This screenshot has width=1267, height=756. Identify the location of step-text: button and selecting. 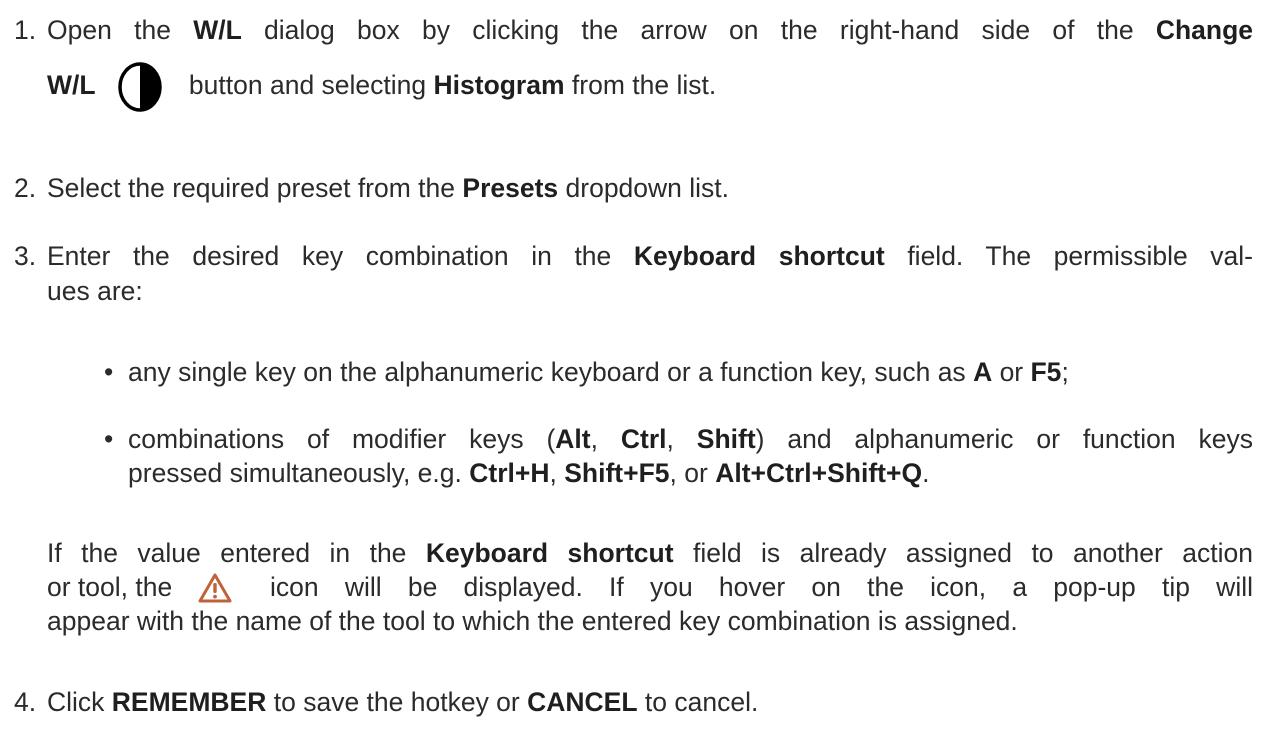
(307, 85).